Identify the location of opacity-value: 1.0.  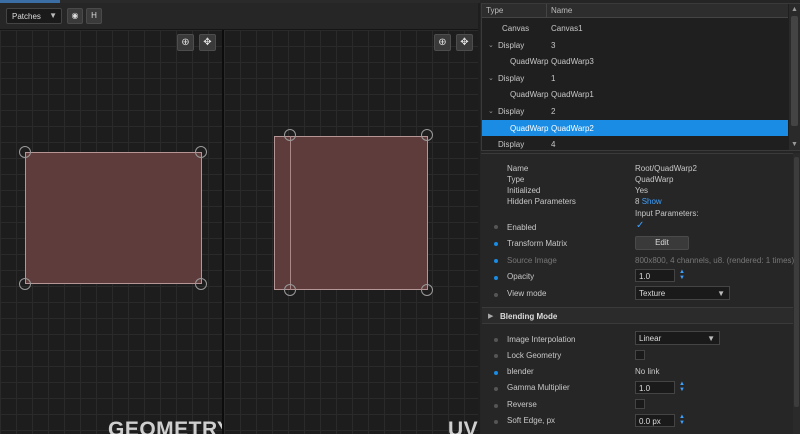
(645, 276).